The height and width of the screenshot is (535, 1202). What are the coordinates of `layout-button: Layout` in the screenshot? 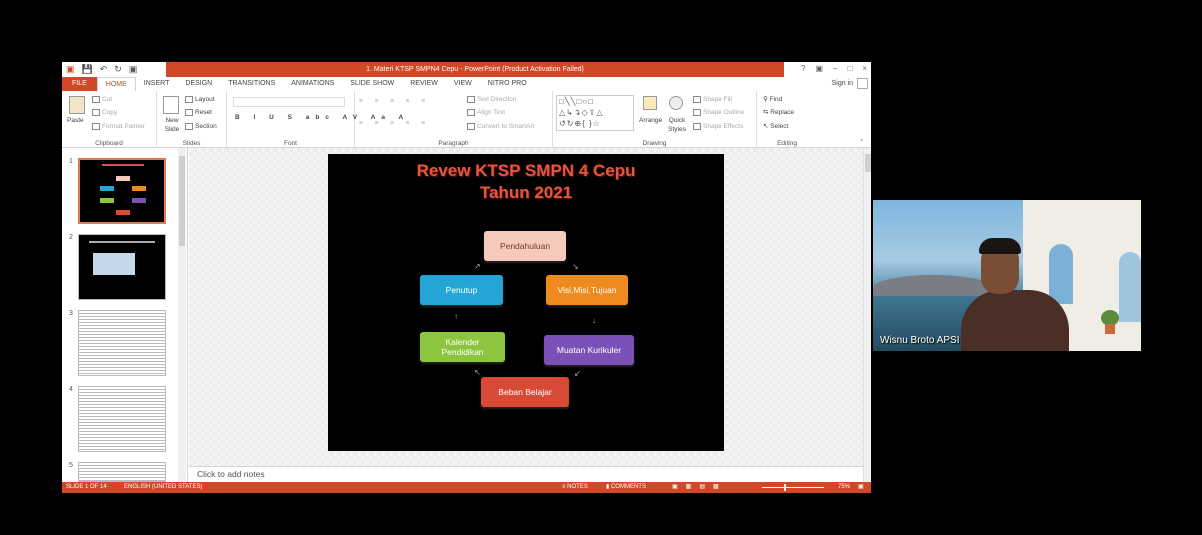 It's located at (200, 100).